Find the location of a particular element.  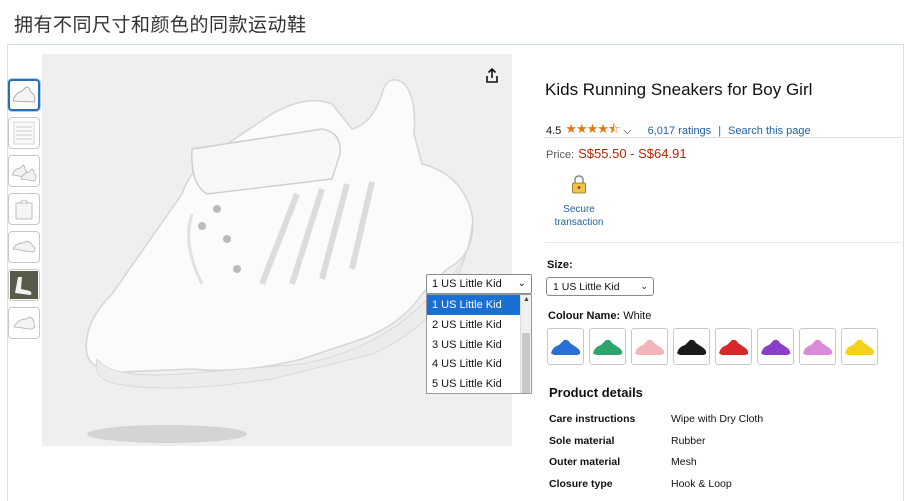

scroll-up-icon: ▲ is located at coordinates (526, 299).